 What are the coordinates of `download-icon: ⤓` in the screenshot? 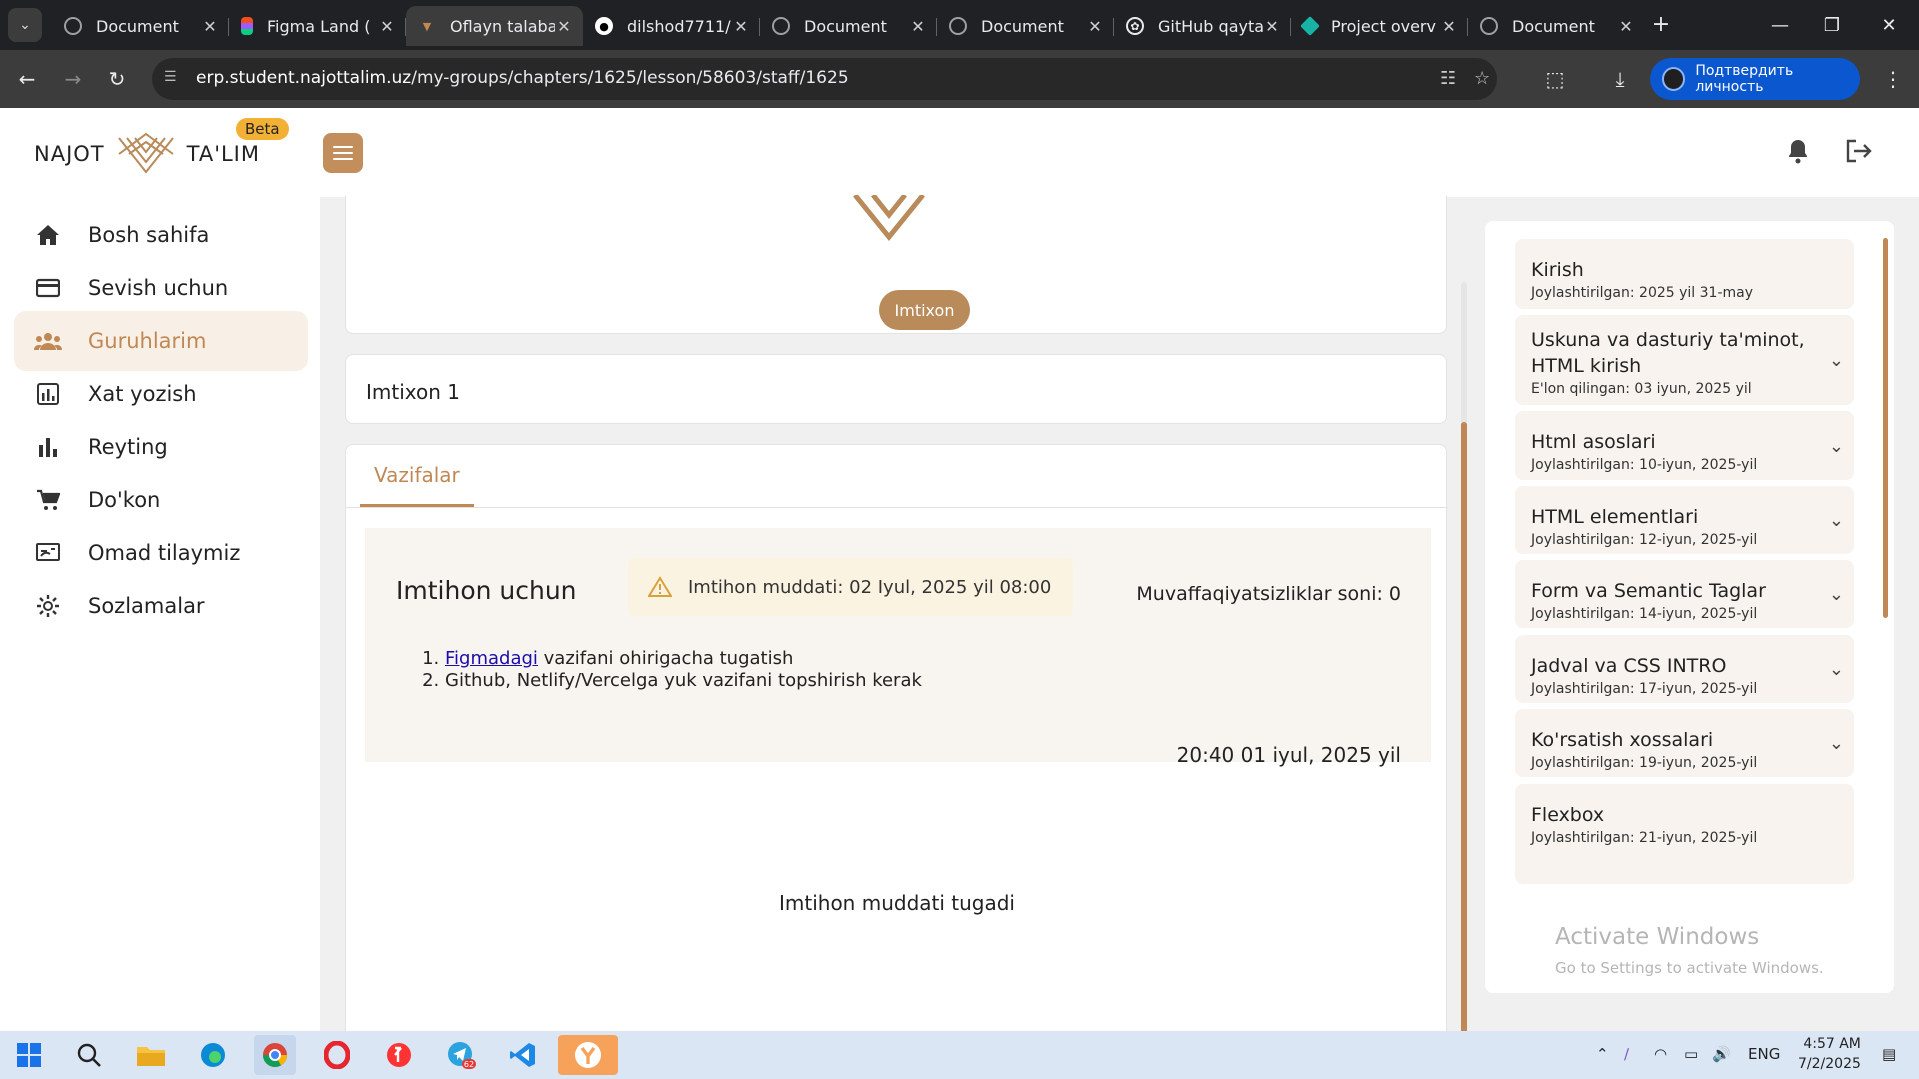 It's located at (1620, 79).